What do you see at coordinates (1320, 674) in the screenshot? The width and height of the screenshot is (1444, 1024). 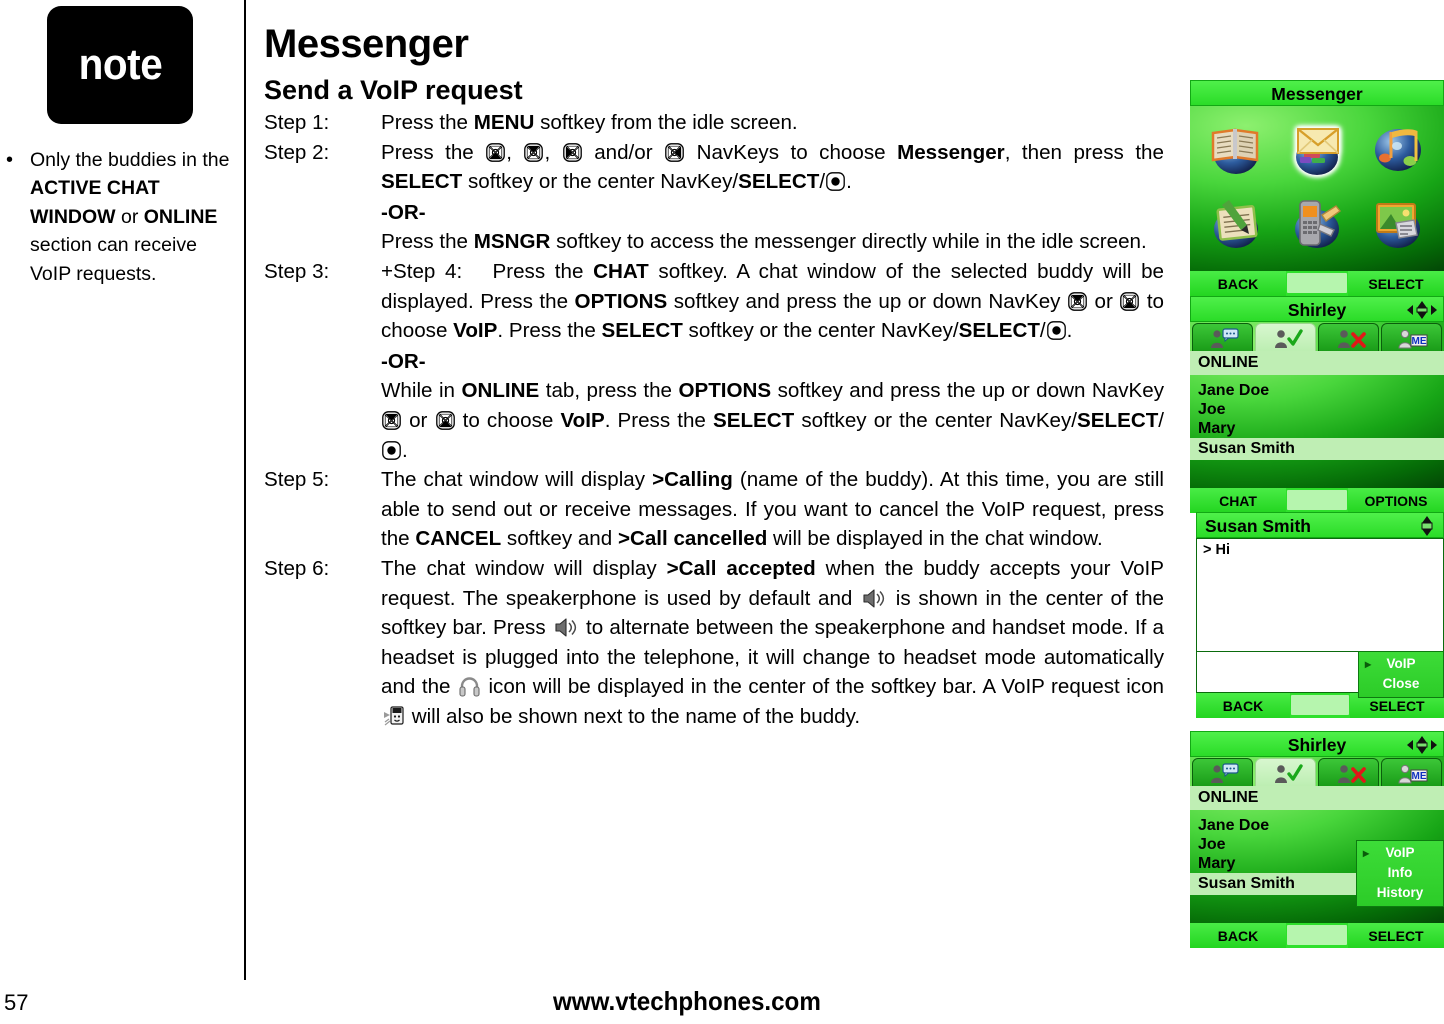 I see `chat-input: VoIP Close` at bounding box center [1320, 674].